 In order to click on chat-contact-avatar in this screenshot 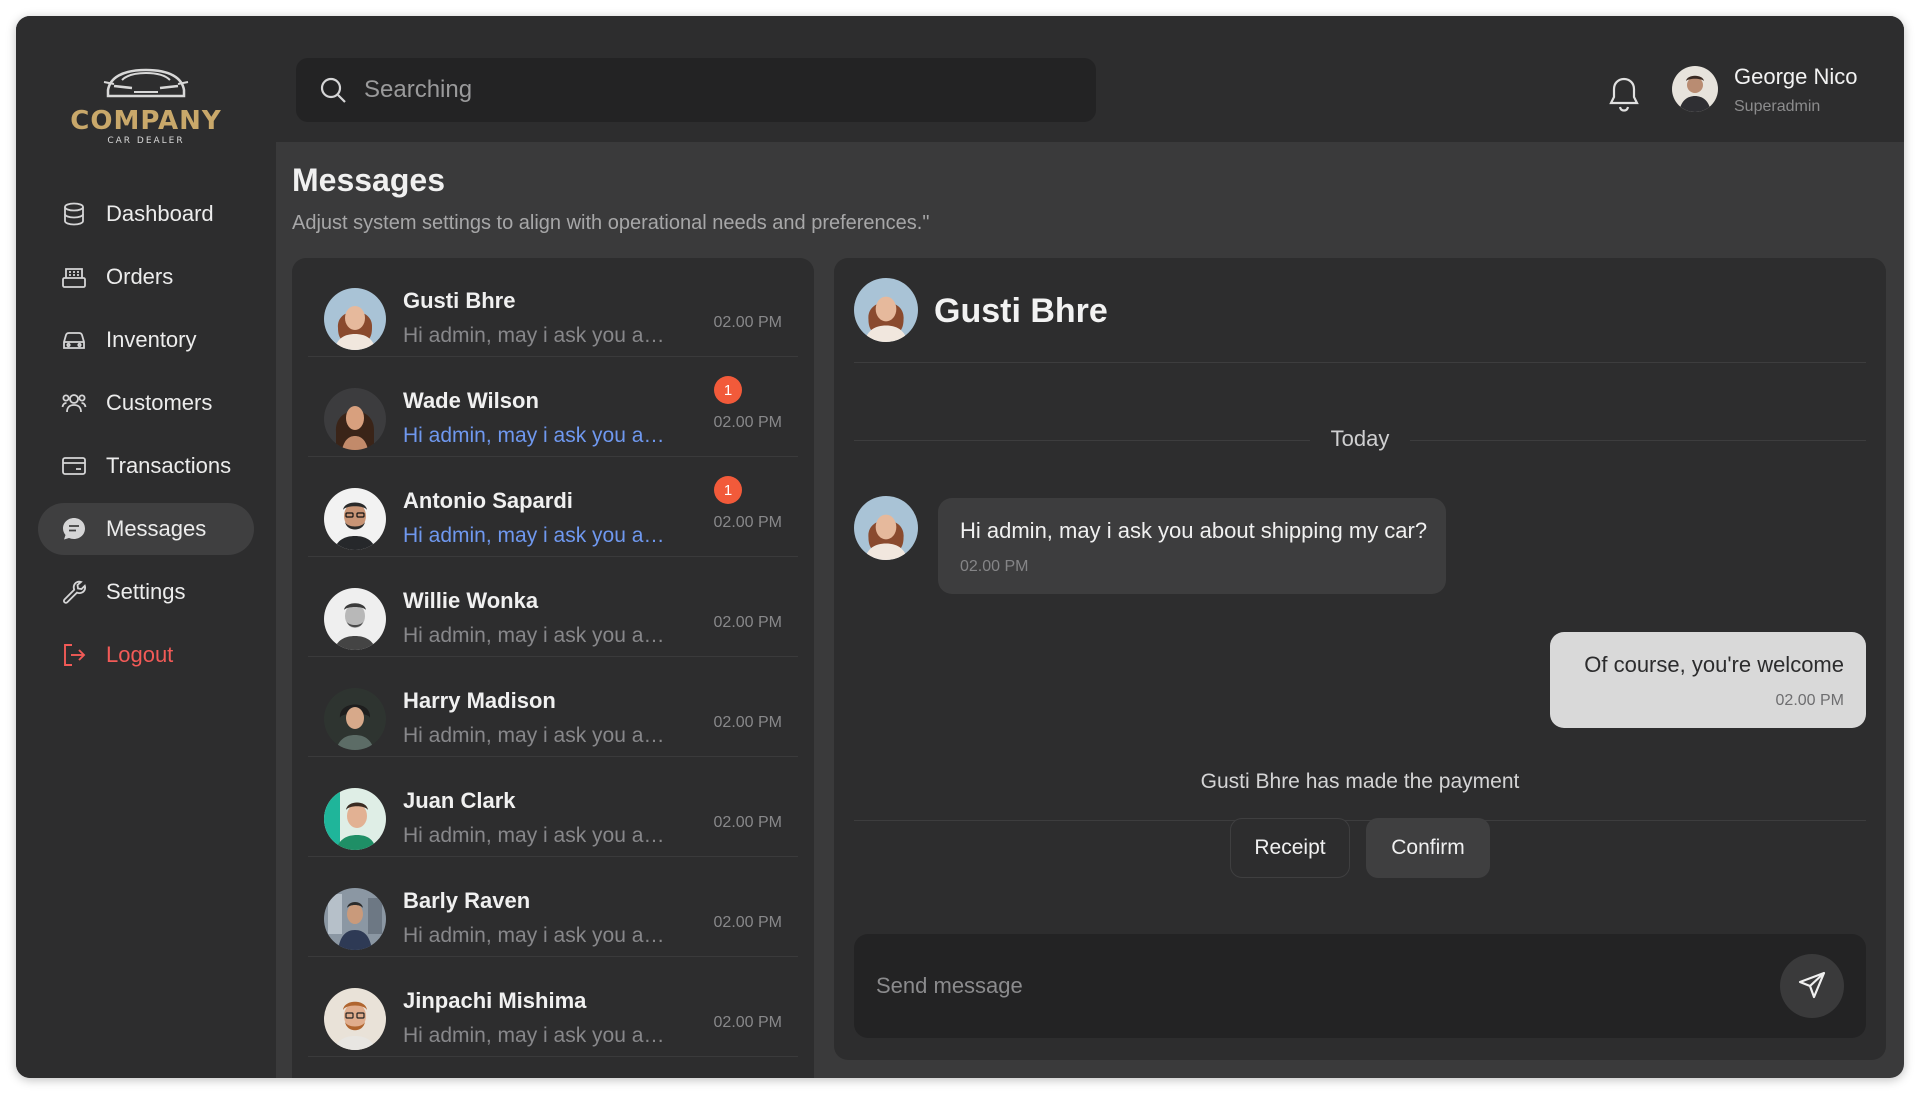, I will do `click(886, 310)`.